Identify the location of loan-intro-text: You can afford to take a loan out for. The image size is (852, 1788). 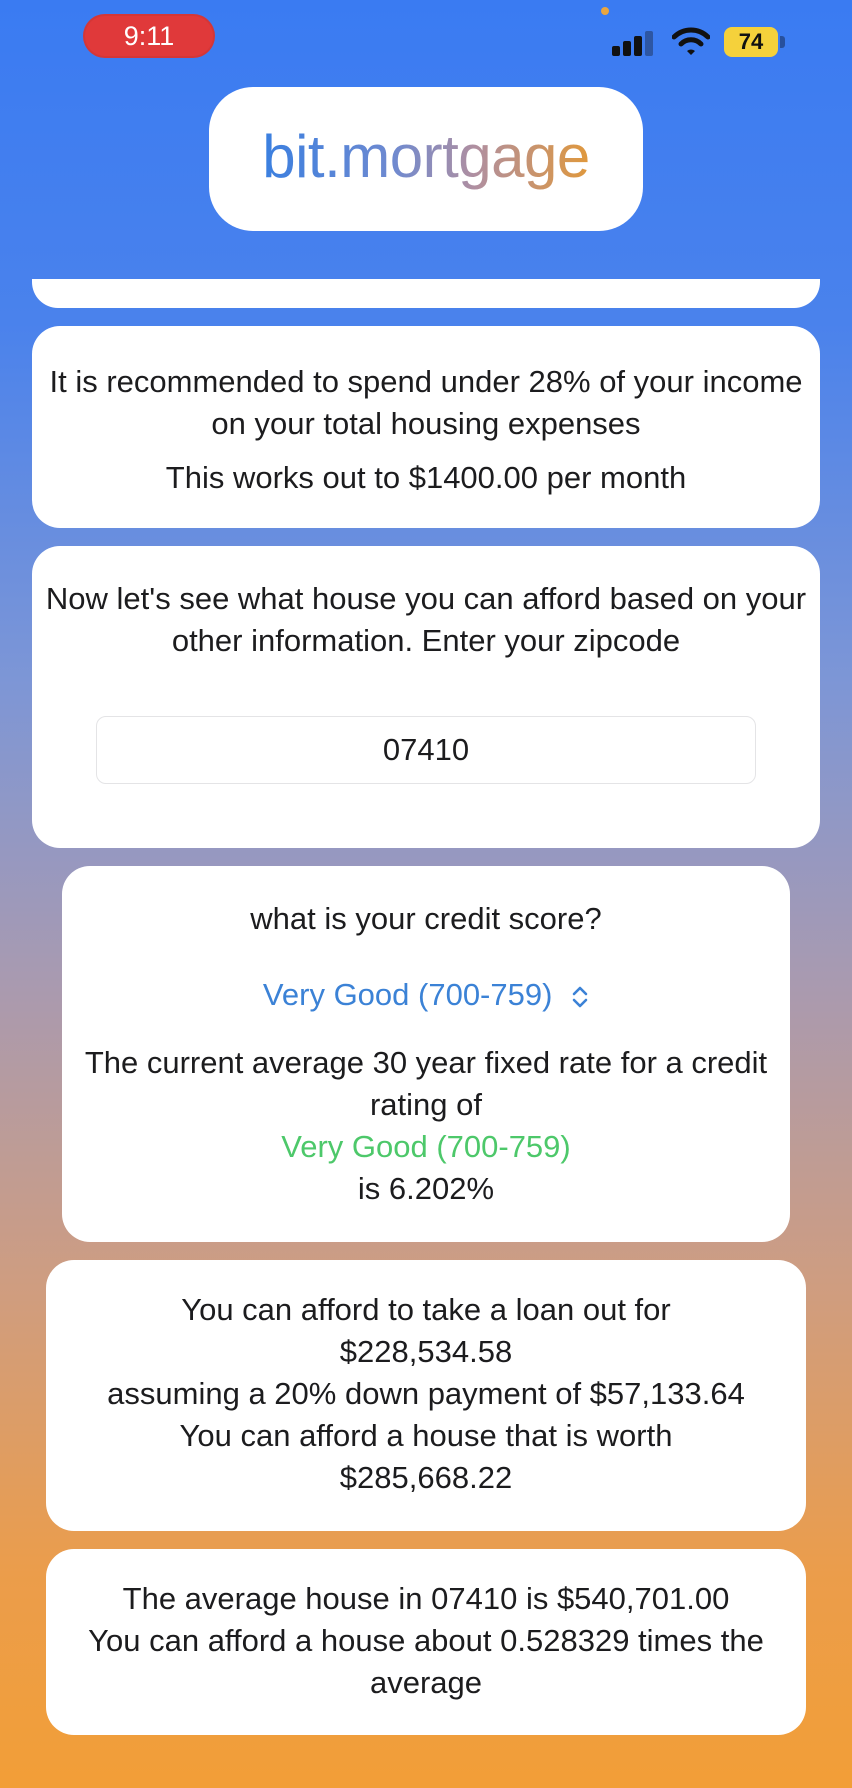
(426, 1309).